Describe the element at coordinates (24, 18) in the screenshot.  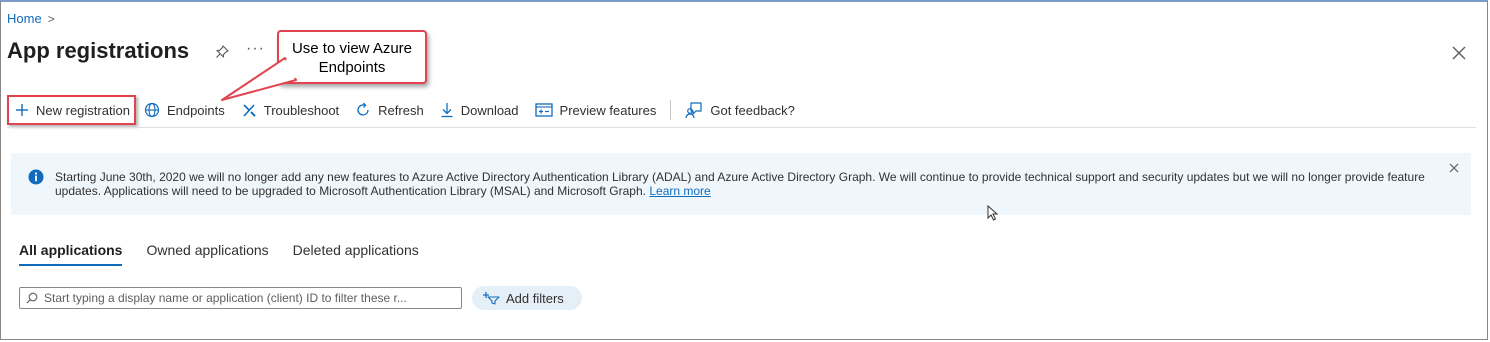
I see `breadcrumb-home-link: Home` at that location.